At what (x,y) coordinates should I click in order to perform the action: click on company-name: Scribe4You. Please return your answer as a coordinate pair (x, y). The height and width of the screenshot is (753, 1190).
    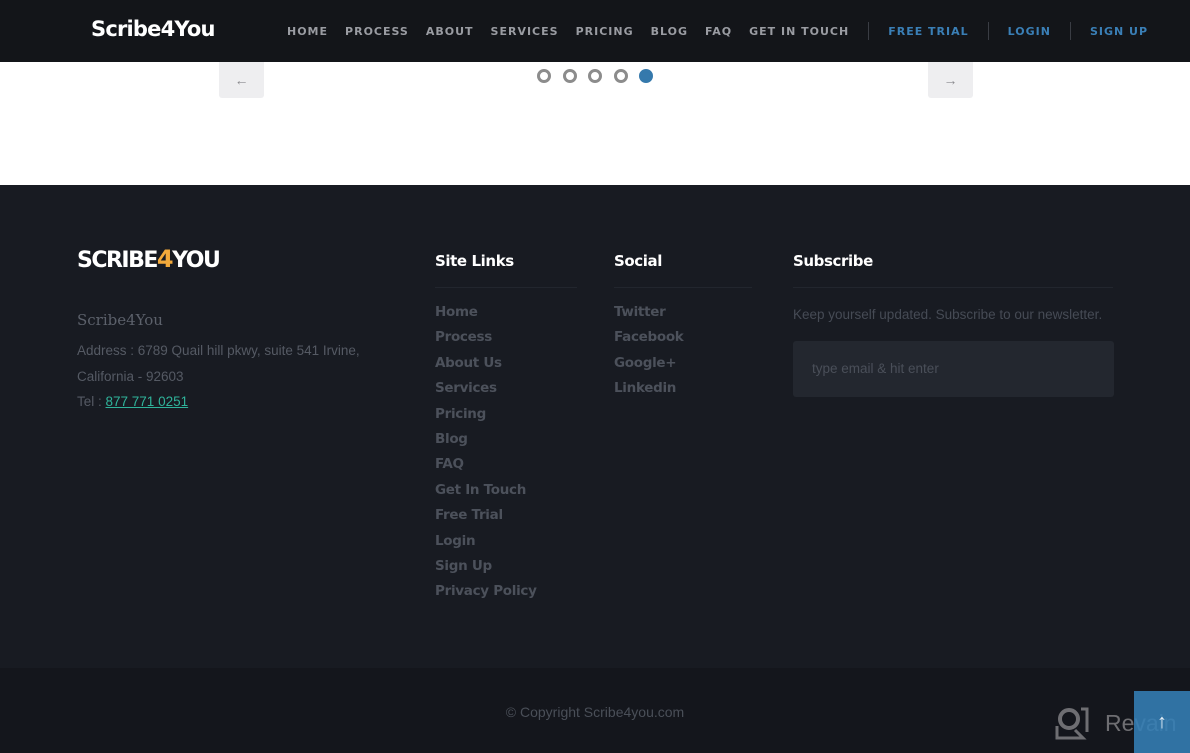
    Looking at the image, I should click on (120, 320).